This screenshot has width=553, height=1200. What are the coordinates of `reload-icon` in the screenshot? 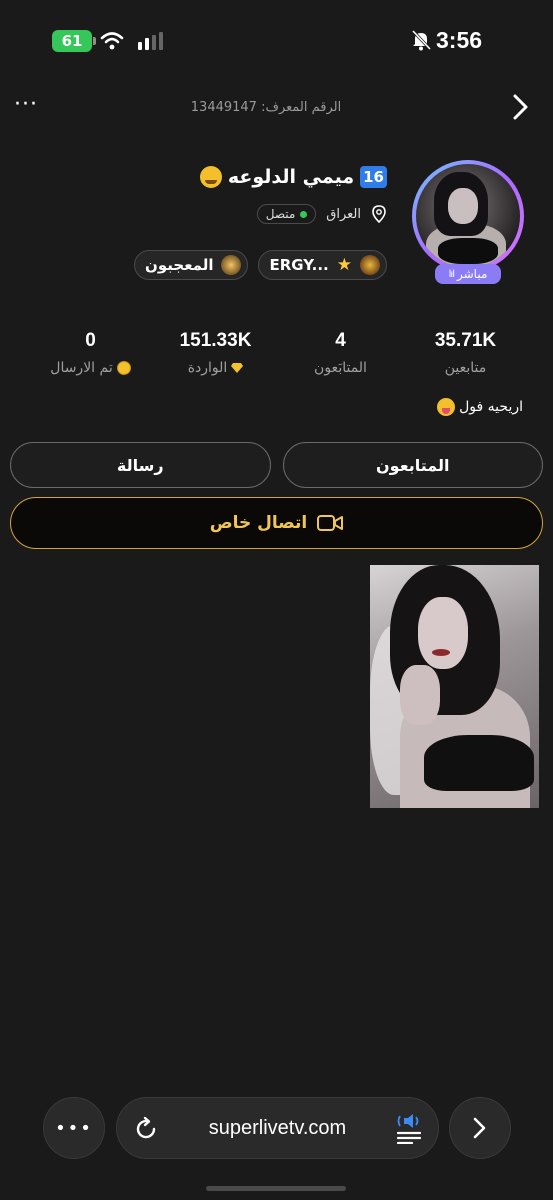 It's located at (146, 1129).